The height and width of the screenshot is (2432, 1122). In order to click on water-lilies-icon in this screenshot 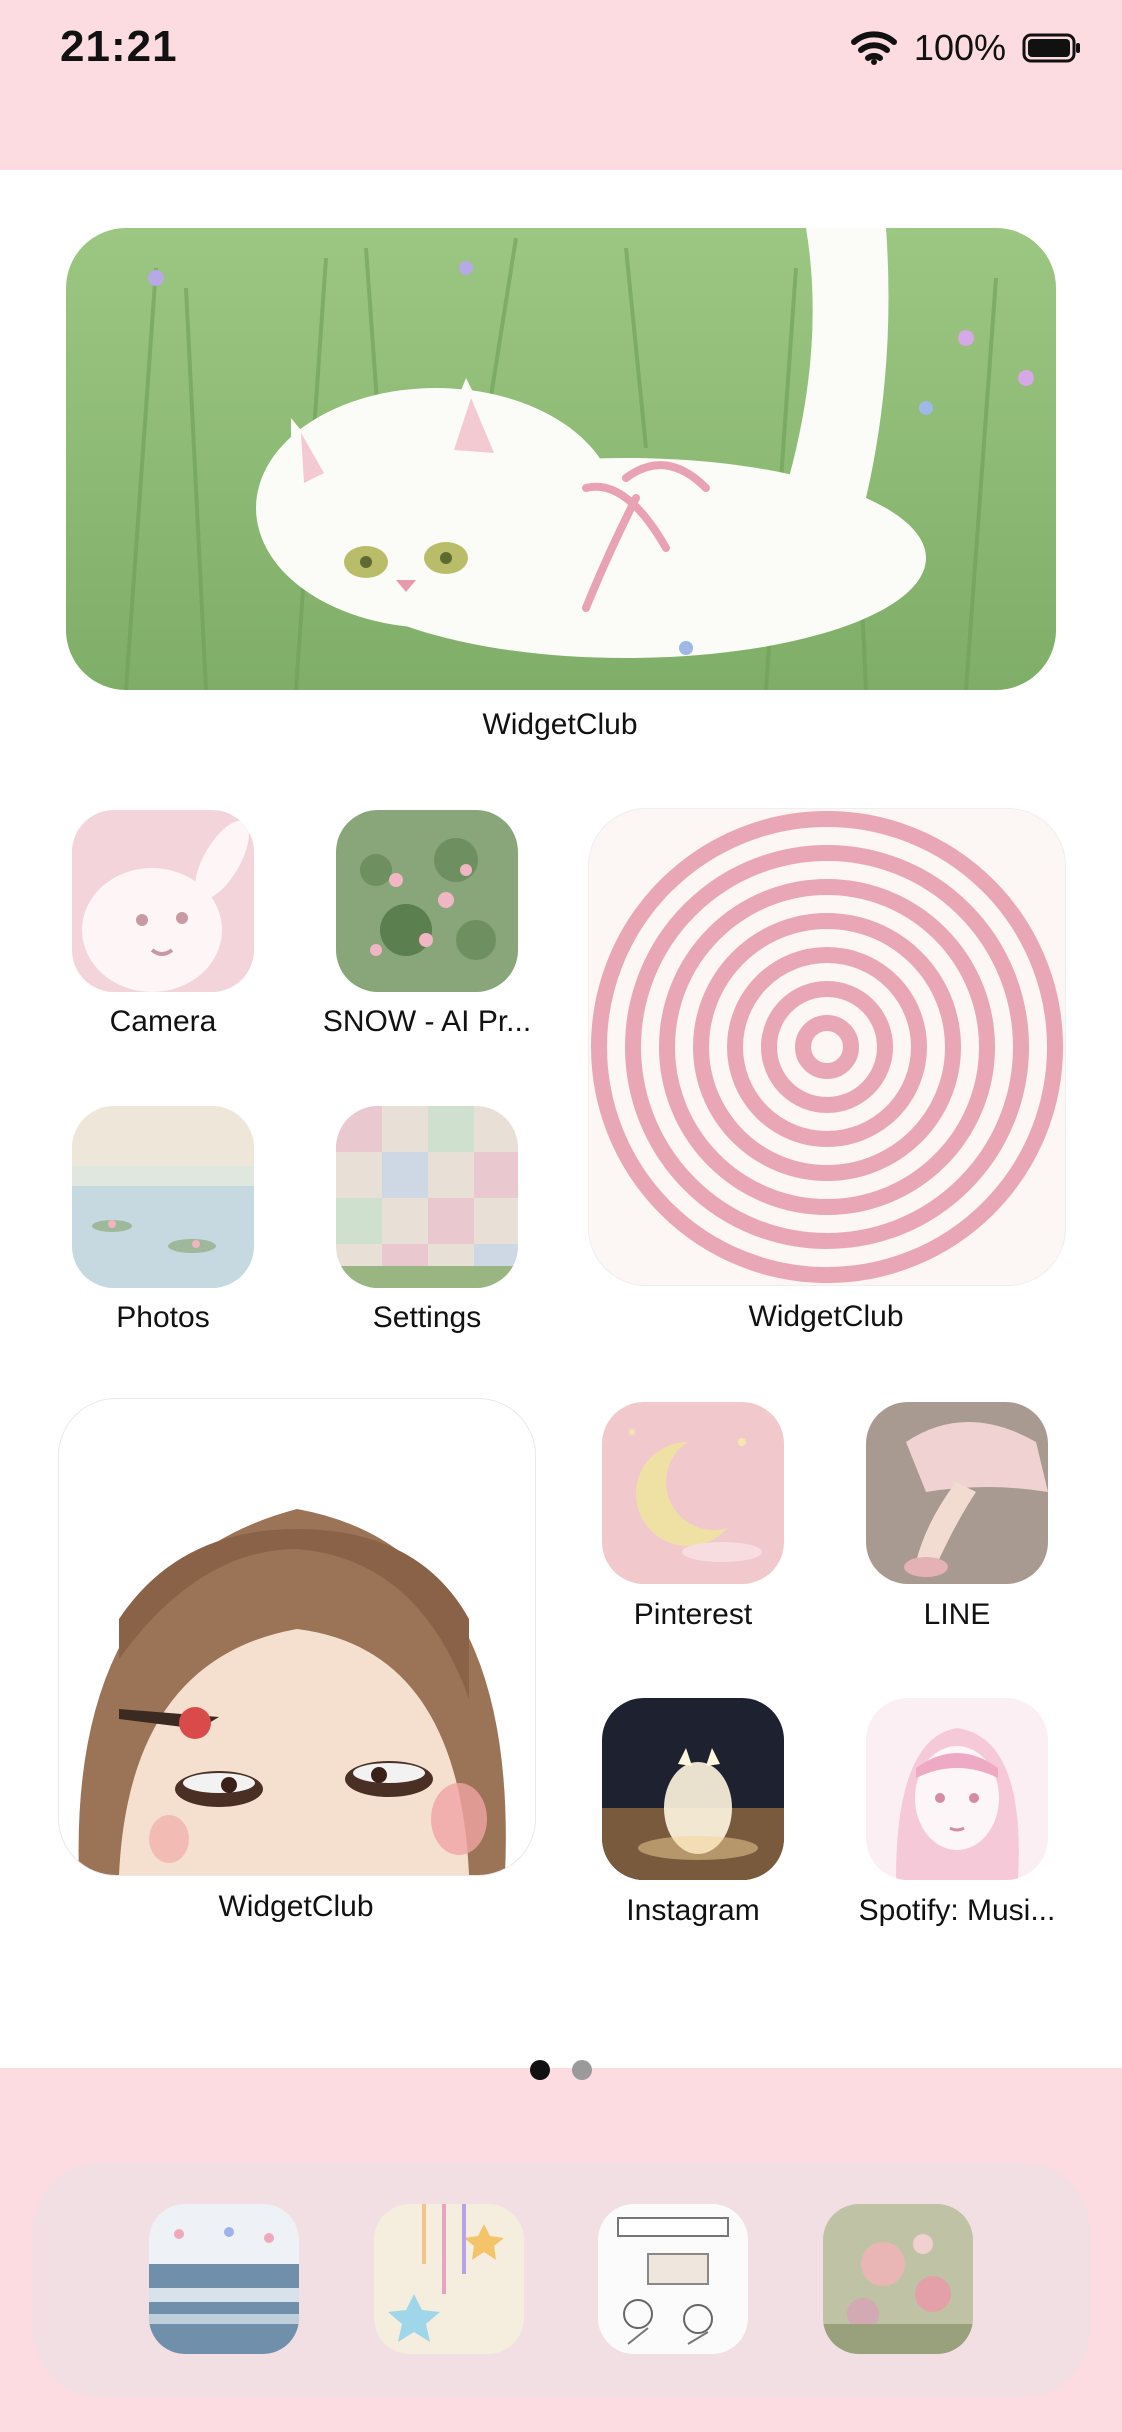, I will do `click(163, 1197)`.